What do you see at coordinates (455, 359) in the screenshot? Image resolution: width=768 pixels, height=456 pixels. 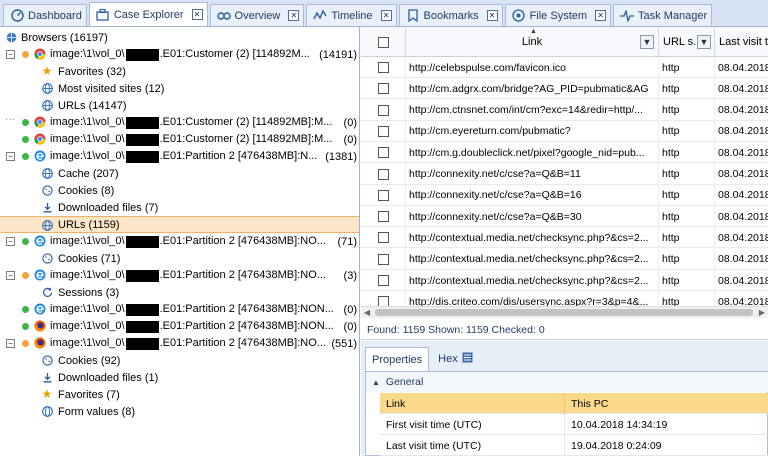 I see `tab-hex: Hex` at bounding box center [455, 359].